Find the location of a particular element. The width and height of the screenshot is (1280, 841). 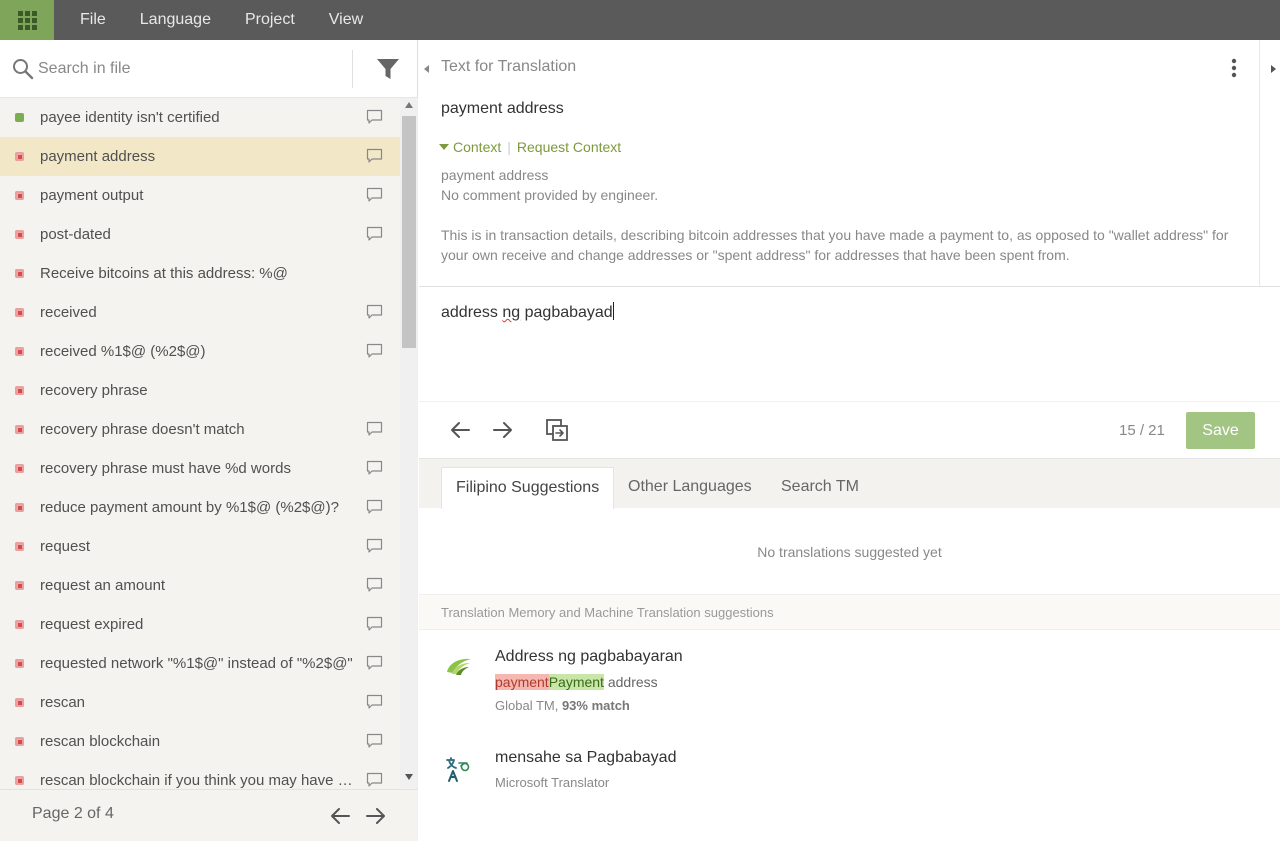

string-label: recovery phrase doesn't match is located at coordinates (142, 429).